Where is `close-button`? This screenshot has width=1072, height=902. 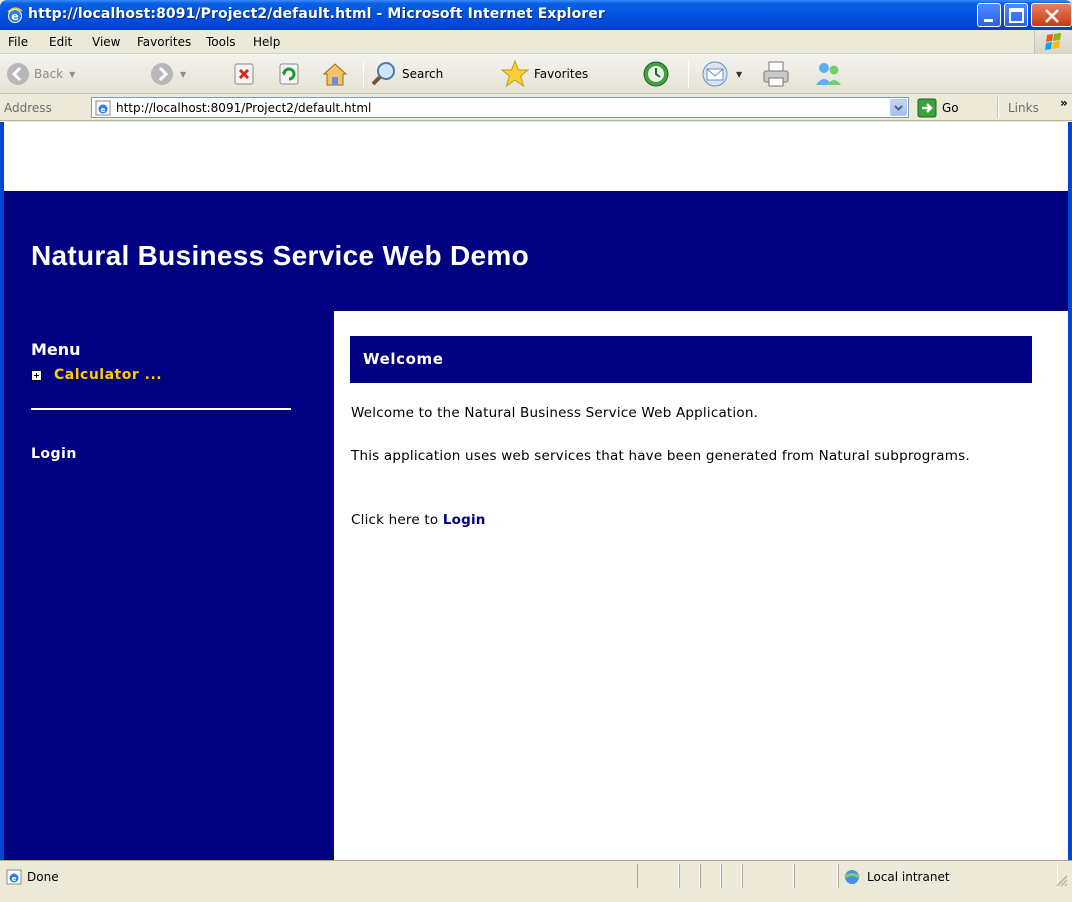 close-button is located at coordinates (1051, 15).